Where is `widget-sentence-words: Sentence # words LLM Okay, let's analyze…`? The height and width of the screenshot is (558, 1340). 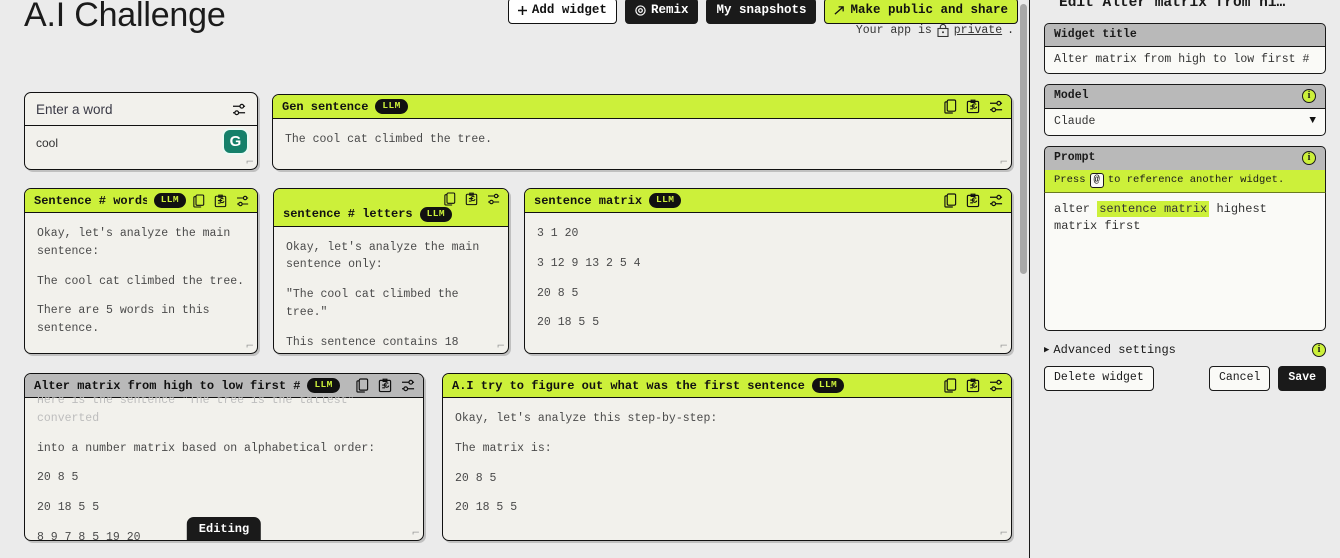
widget-sentence-words: Sentence # words LLM Okay, let's analyze… is located at coordinates (141, 271).